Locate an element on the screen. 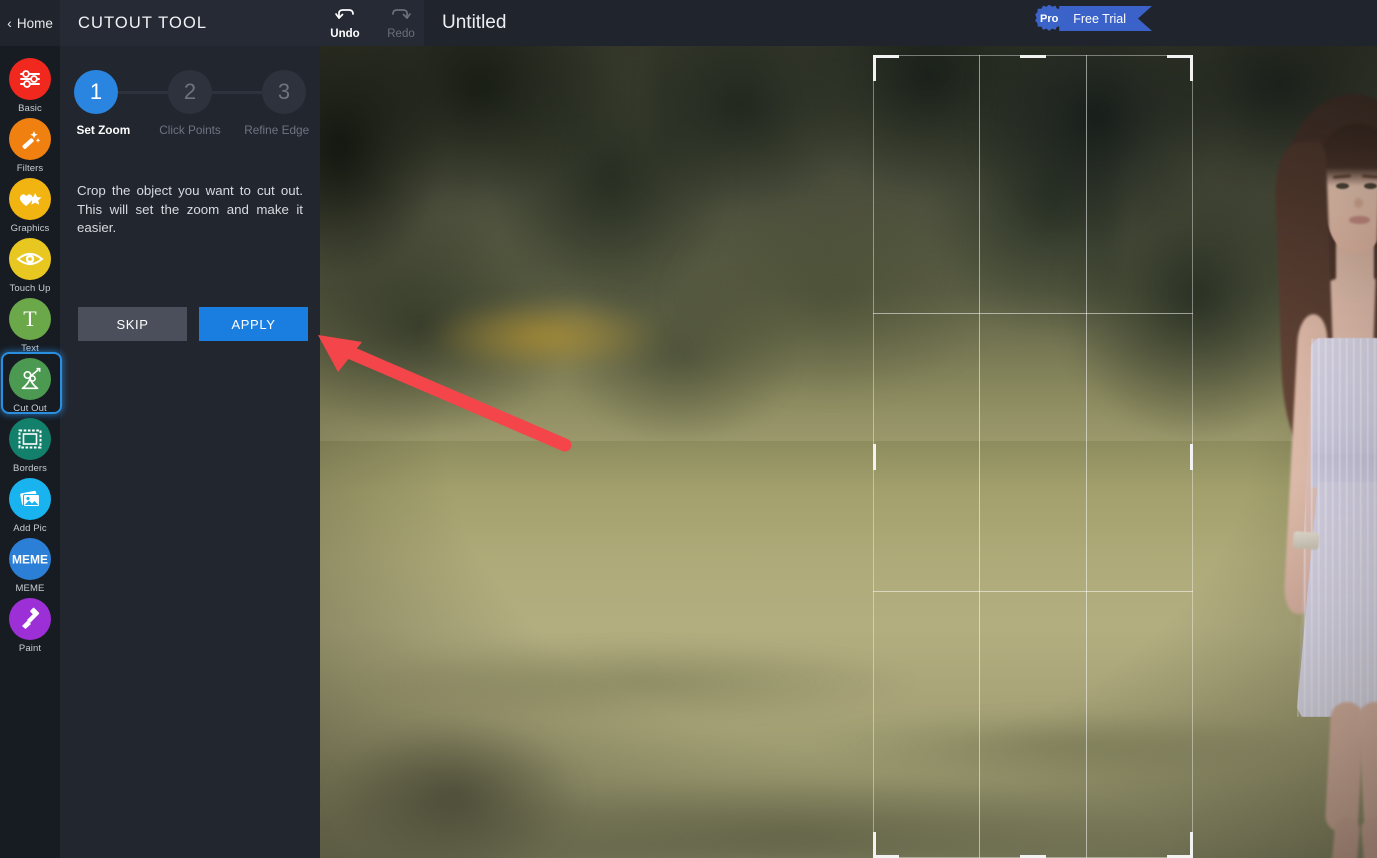 This screenshot has width=1377, height=858. tool-title-container: CUTOUT TOOL is located at coordinates (191, 23).